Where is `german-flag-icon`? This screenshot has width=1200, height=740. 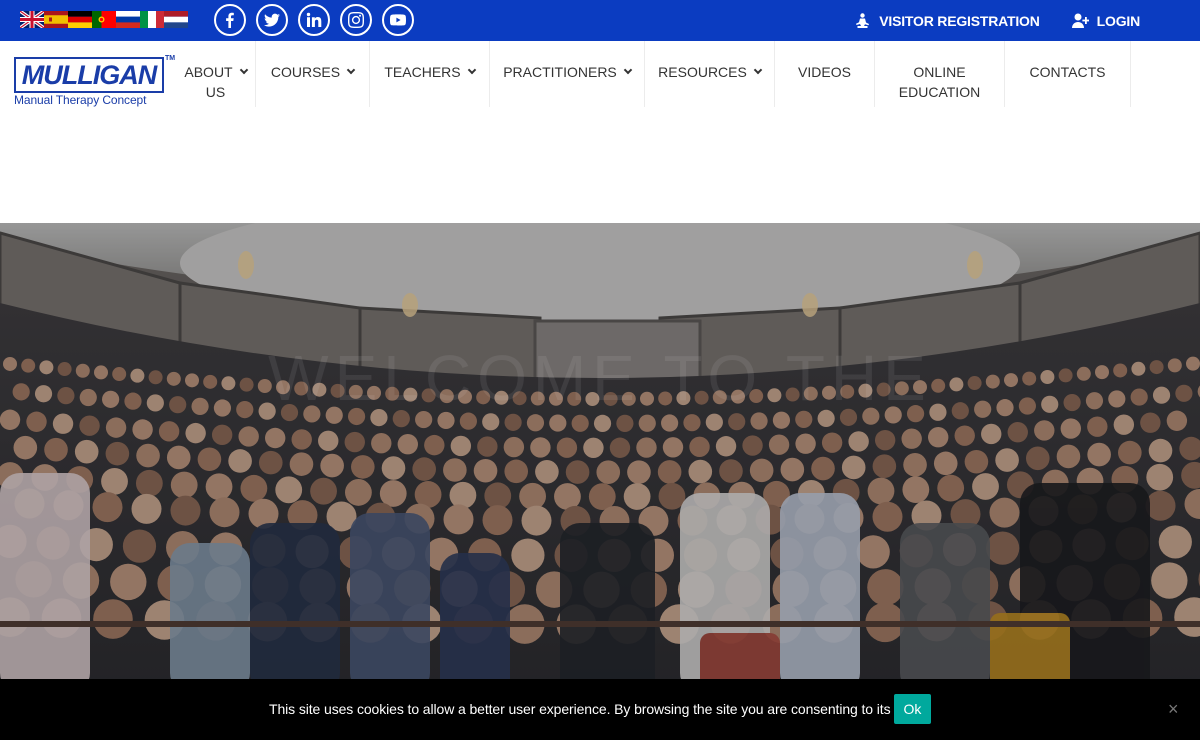
german-flag-icon is located at coordinates (80, 19).